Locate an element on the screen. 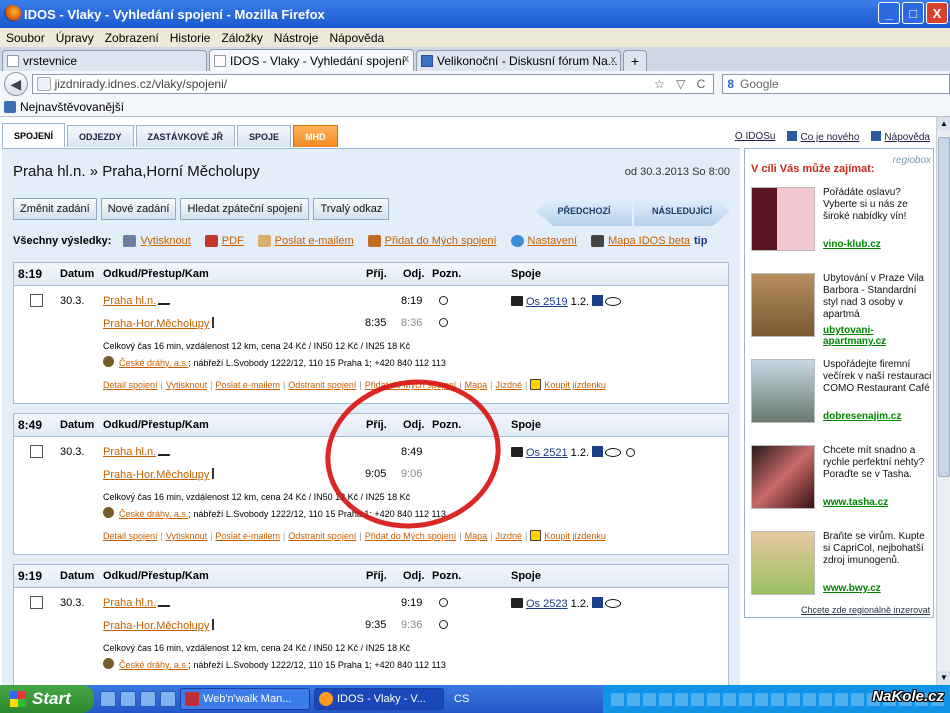  ad-url: vino-klub.cz is located at coordinates (852, 244).